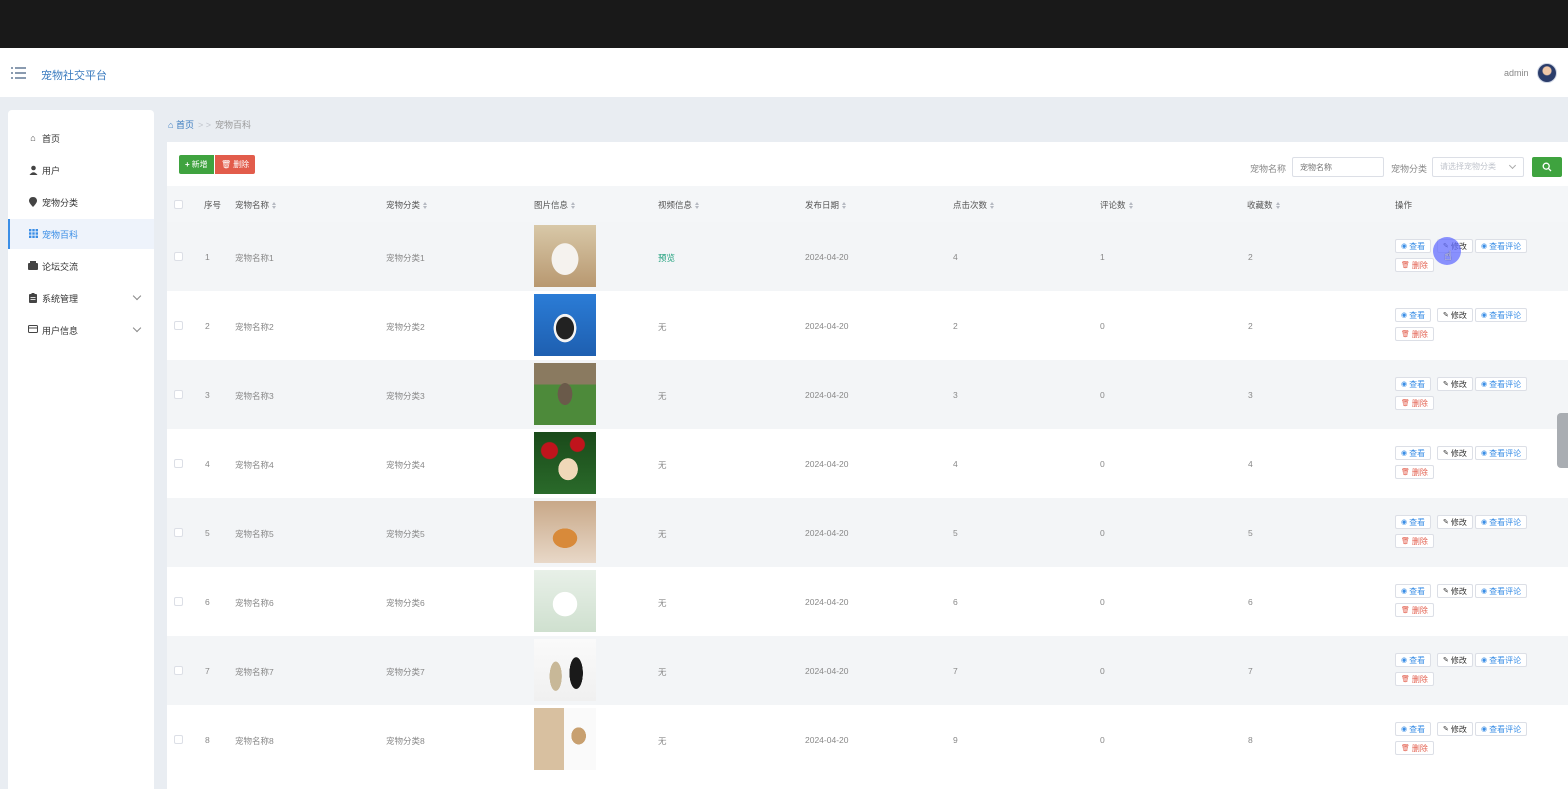  Describe the element at coordinates (1478, 167) in the screenshot. I see `search-category-select: 请选择宠物分类` at that location.